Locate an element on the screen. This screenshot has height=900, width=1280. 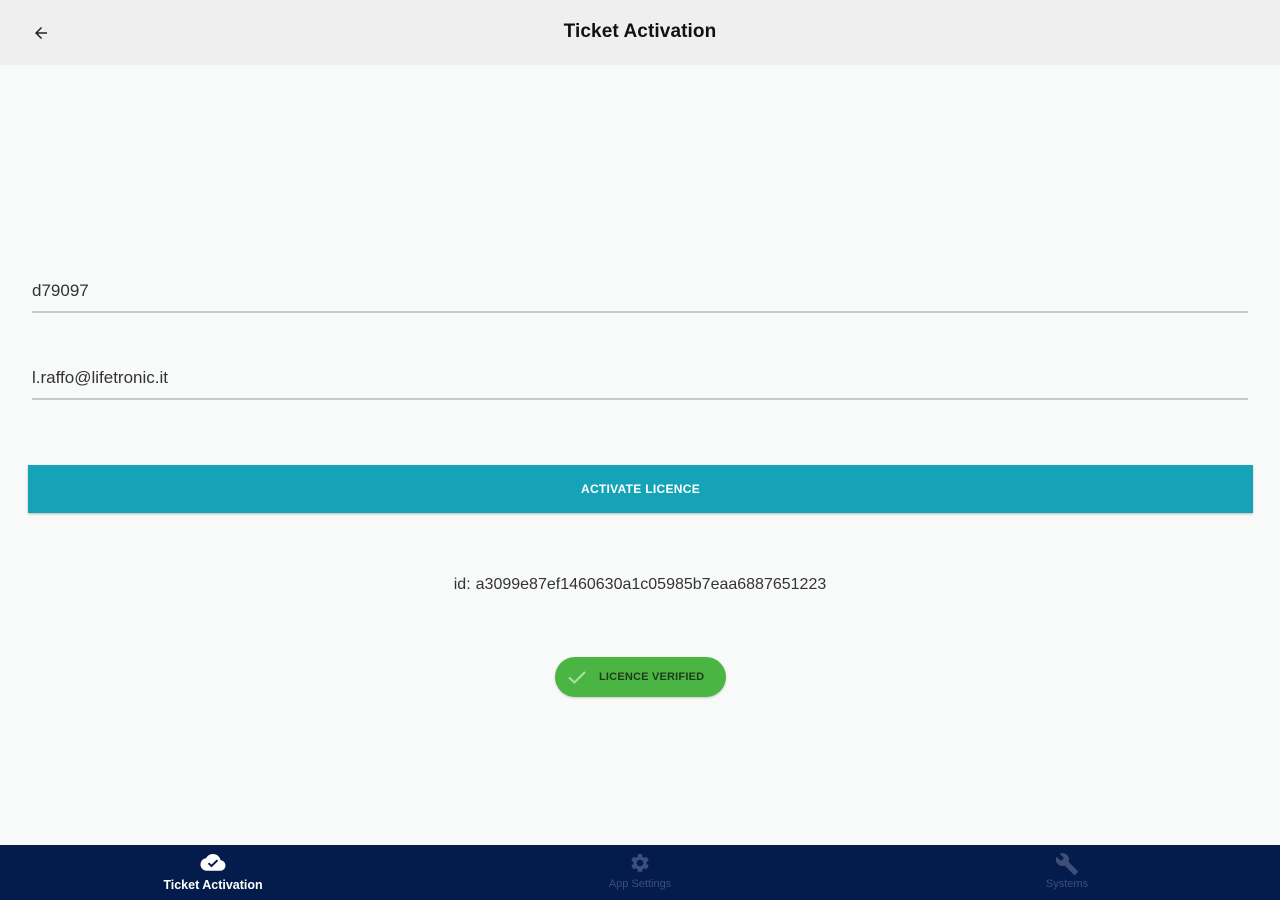
cloud-check-icon is located at coordinates (213, 862).